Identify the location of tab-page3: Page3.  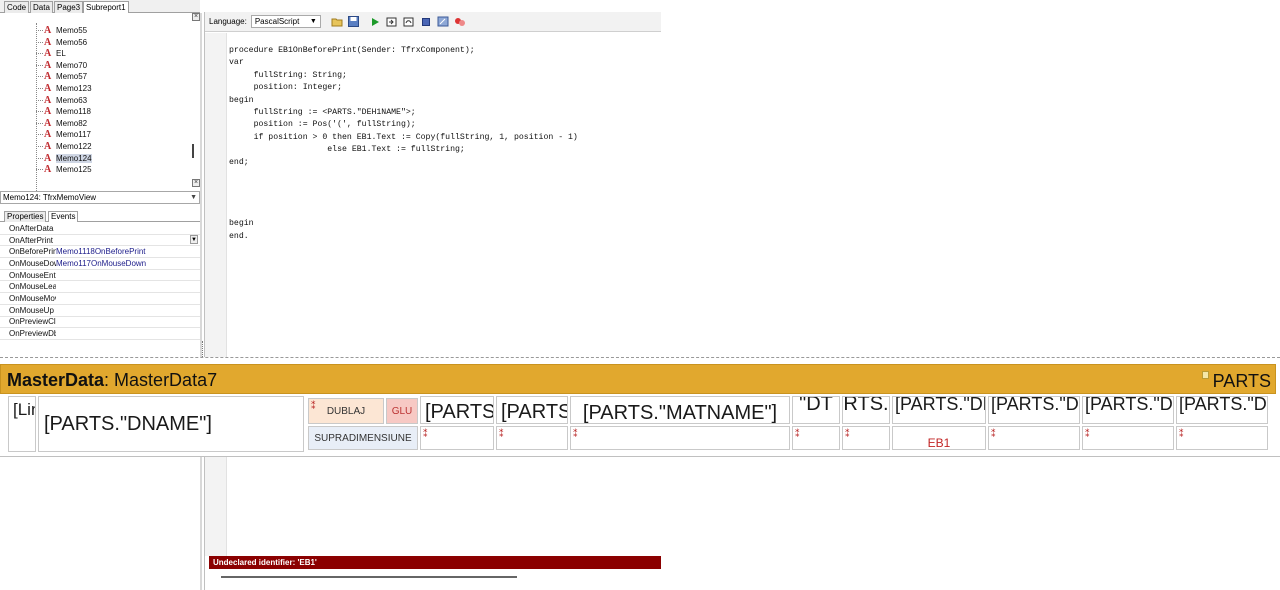
(69, 7).